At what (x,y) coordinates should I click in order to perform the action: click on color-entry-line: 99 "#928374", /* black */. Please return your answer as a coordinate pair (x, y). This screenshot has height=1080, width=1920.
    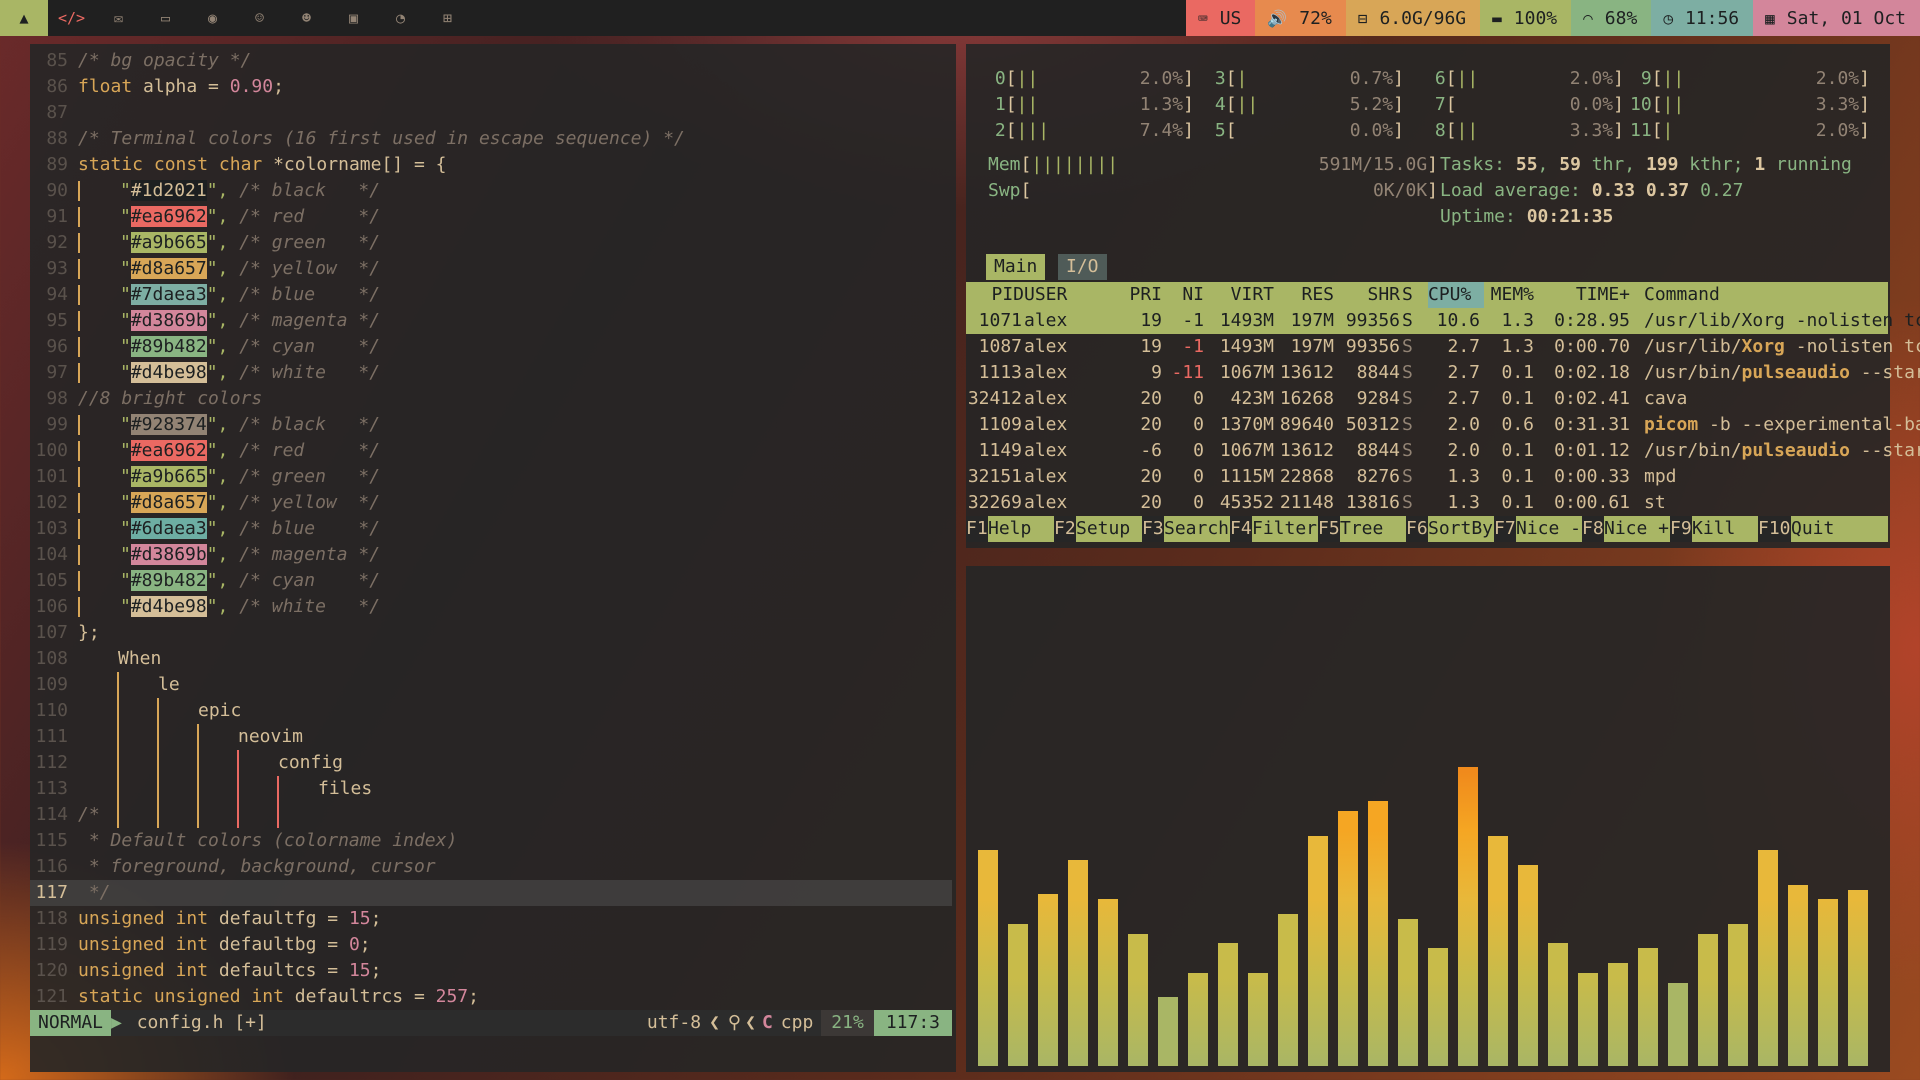
    Looking at the image, I should click on (491, 425).